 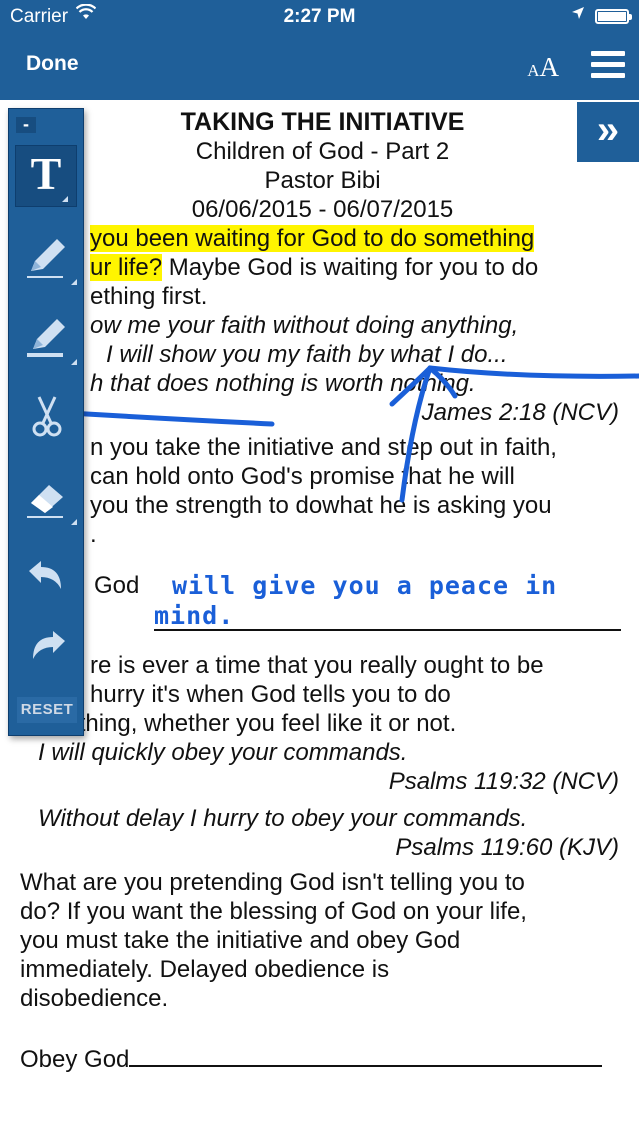 What do you see at coordinates (613, 16) in the screenshot?
I see `battery-icon` at bounding box center [613, 16].